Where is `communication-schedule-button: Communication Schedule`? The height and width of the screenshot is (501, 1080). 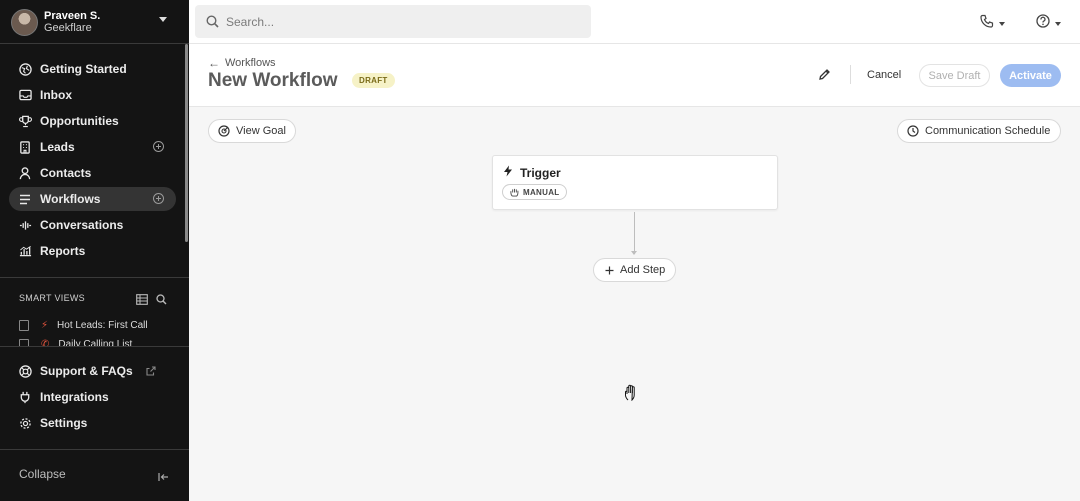
communication-schedule-button: Communication Schedule is located at coordinates (979, 131).